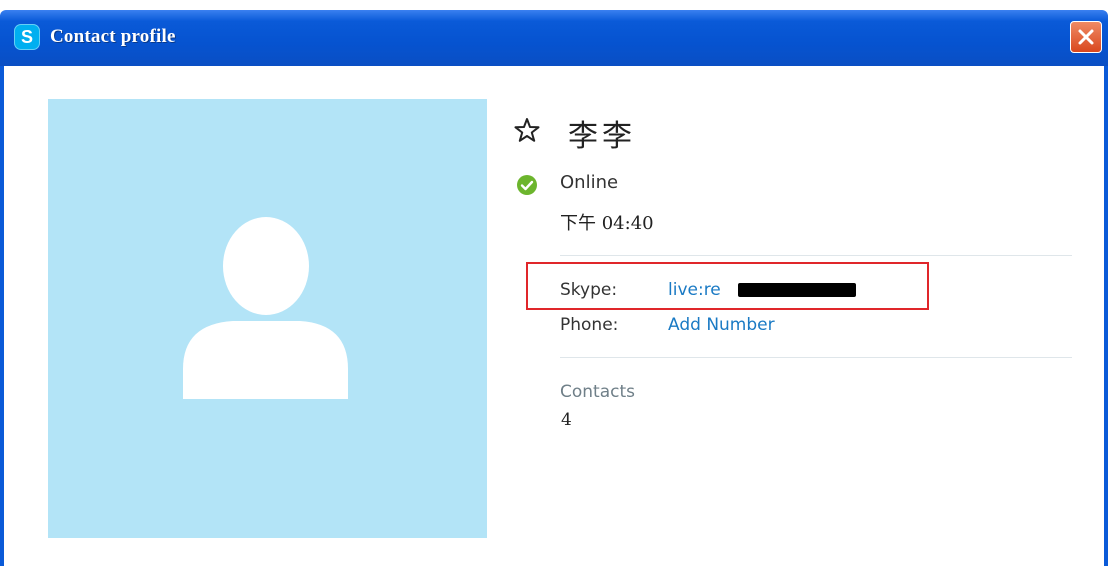  Describe the element at coordinates (694, 290) in the screenshot. I see `skype-id-link: live:re` at that location.